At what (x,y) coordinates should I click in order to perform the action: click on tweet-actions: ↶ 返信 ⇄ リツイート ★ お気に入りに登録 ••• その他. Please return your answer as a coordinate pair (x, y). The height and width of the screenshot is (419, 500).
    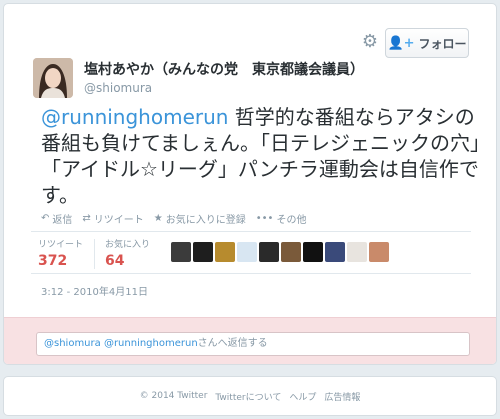
    Looking at the image, I should click on (173, 218).